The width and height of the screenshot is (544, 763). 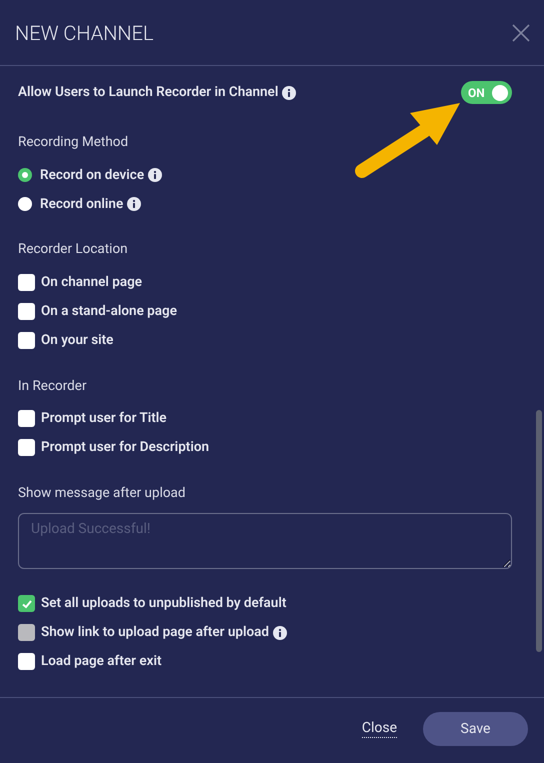 I want to click on option-label: On a stand-alone page, so click(x=109, y=311).